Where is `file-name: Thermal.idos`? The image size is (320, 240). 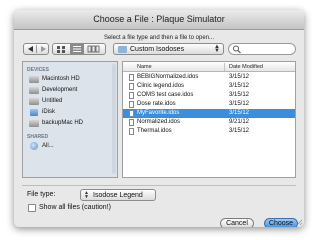 file-name: Thermal.idos is located at coordinates (154, 131).